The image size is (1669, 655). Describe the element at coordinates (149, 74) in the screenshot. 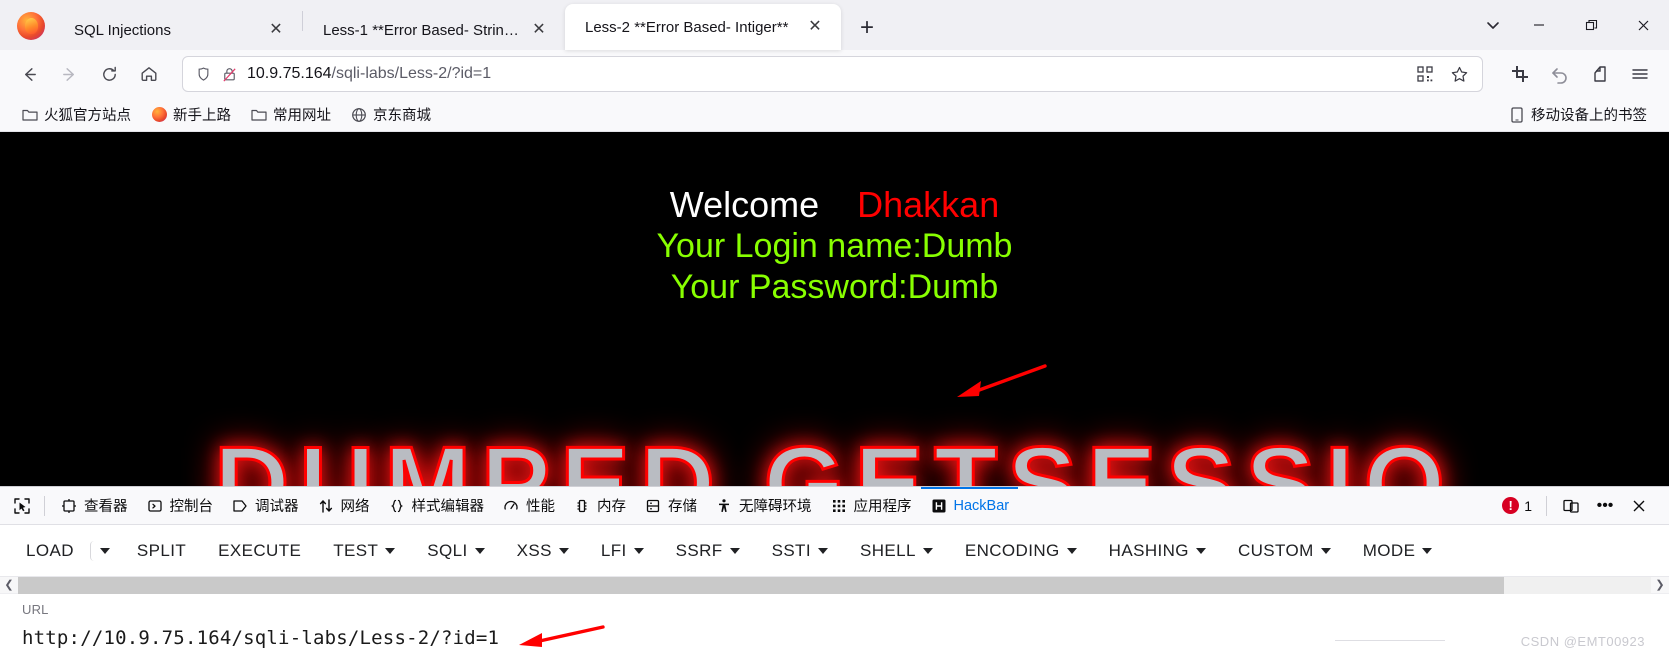

I see `home-button` at that location.